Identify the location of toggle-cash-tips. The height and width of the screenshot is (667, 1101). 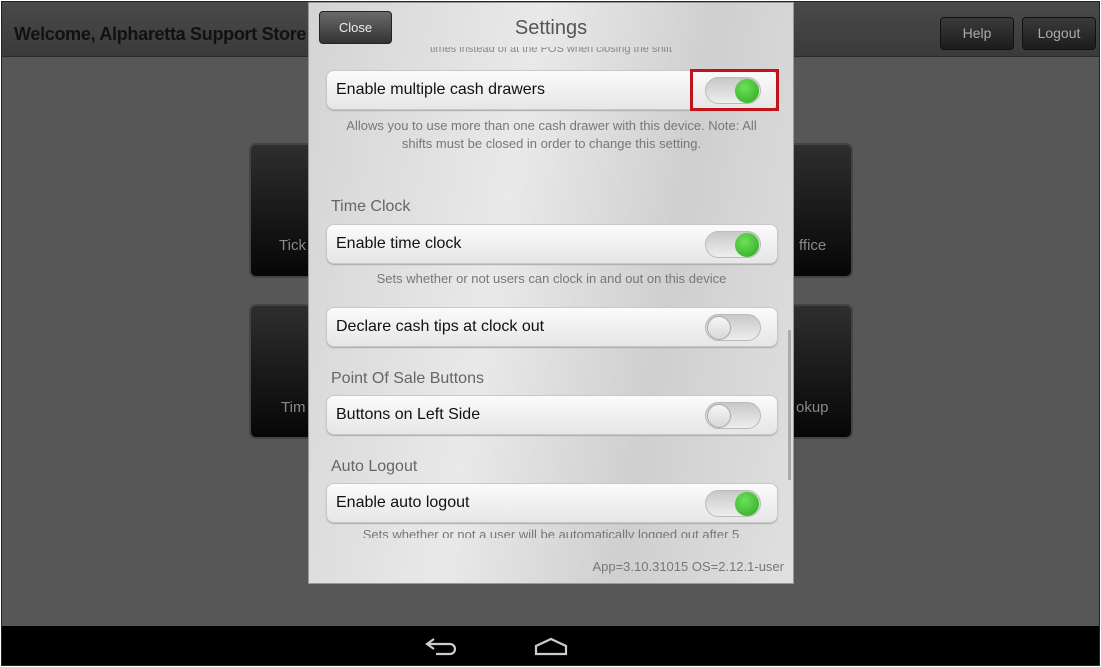
(733, 327).